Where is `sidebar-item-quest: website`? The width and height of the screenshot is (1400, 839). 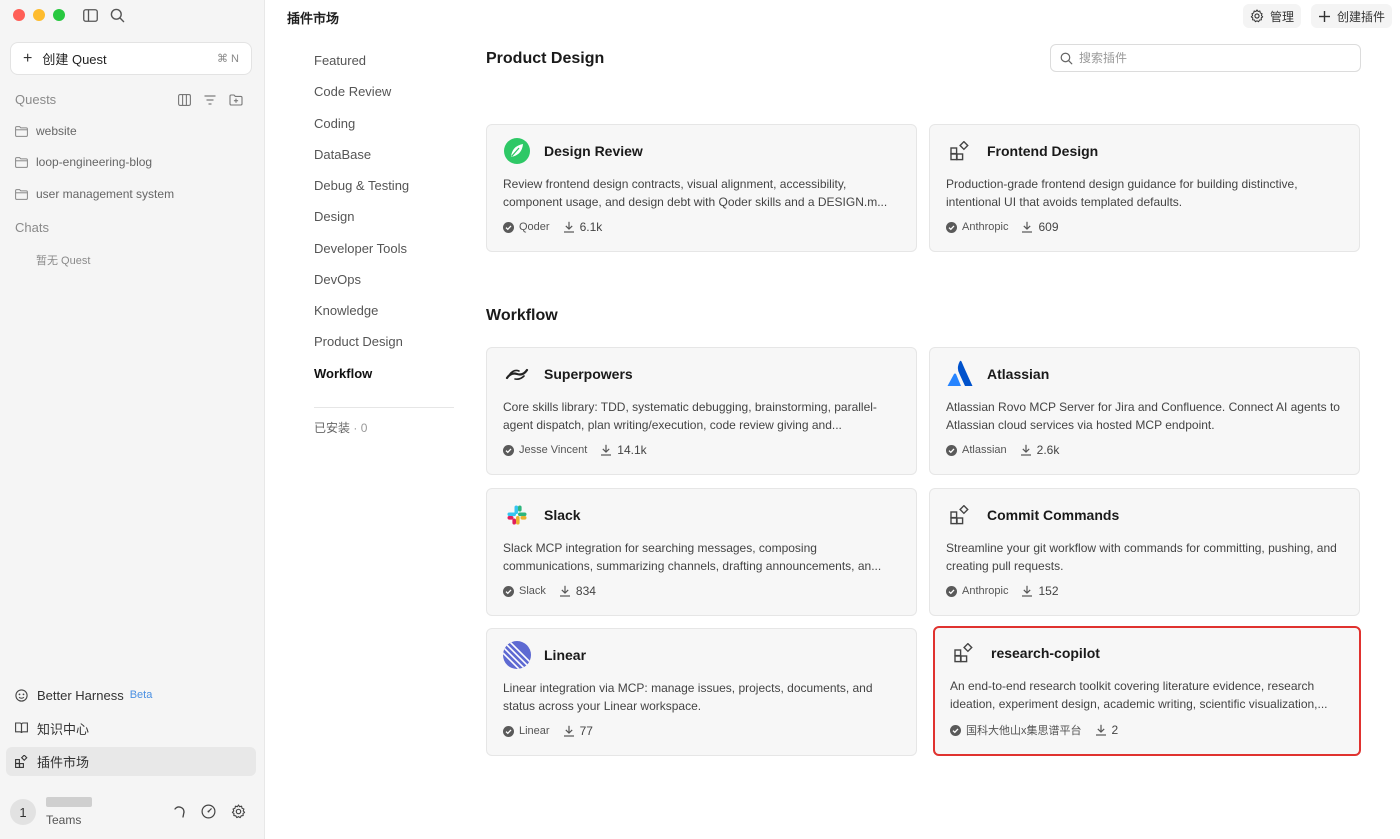 sidebar-item-quest: website is located at coordinates (46, 131).